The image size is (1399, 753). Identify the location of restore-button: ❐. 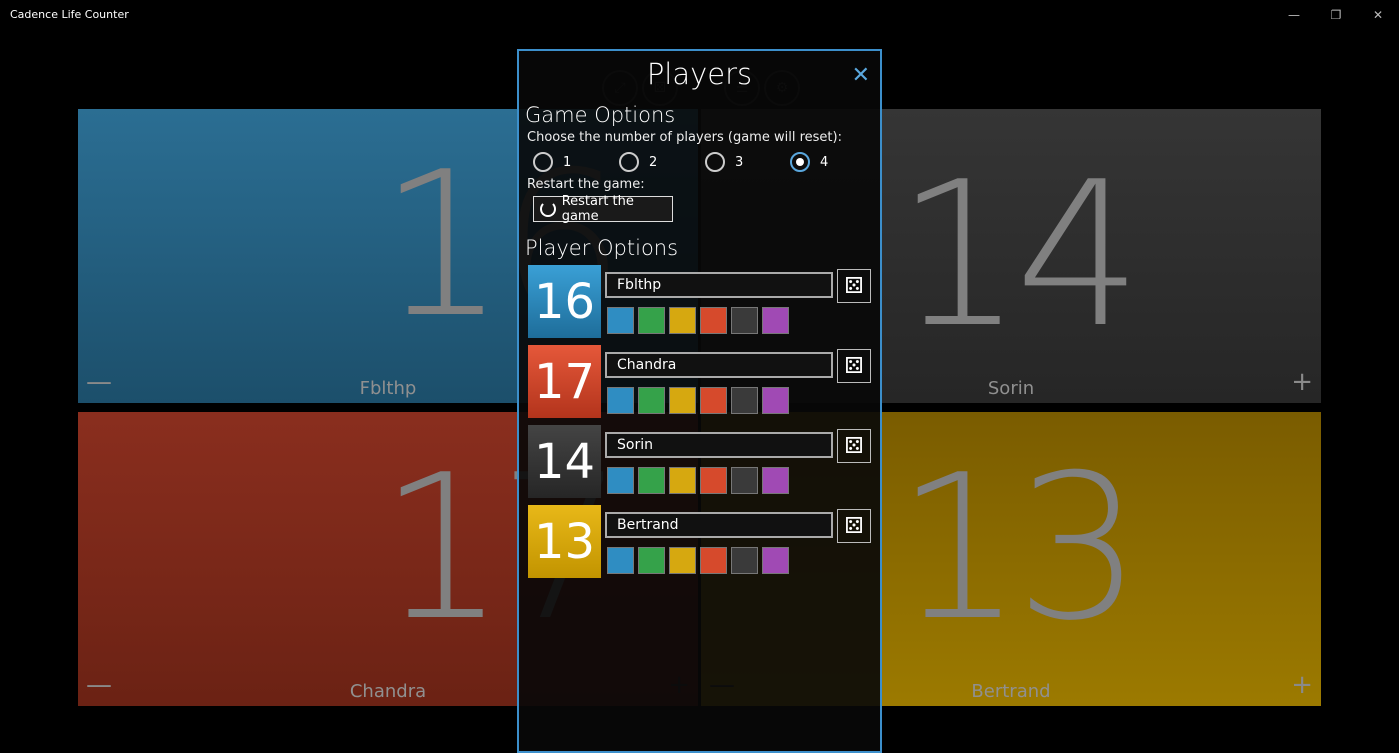
(1336, 15).